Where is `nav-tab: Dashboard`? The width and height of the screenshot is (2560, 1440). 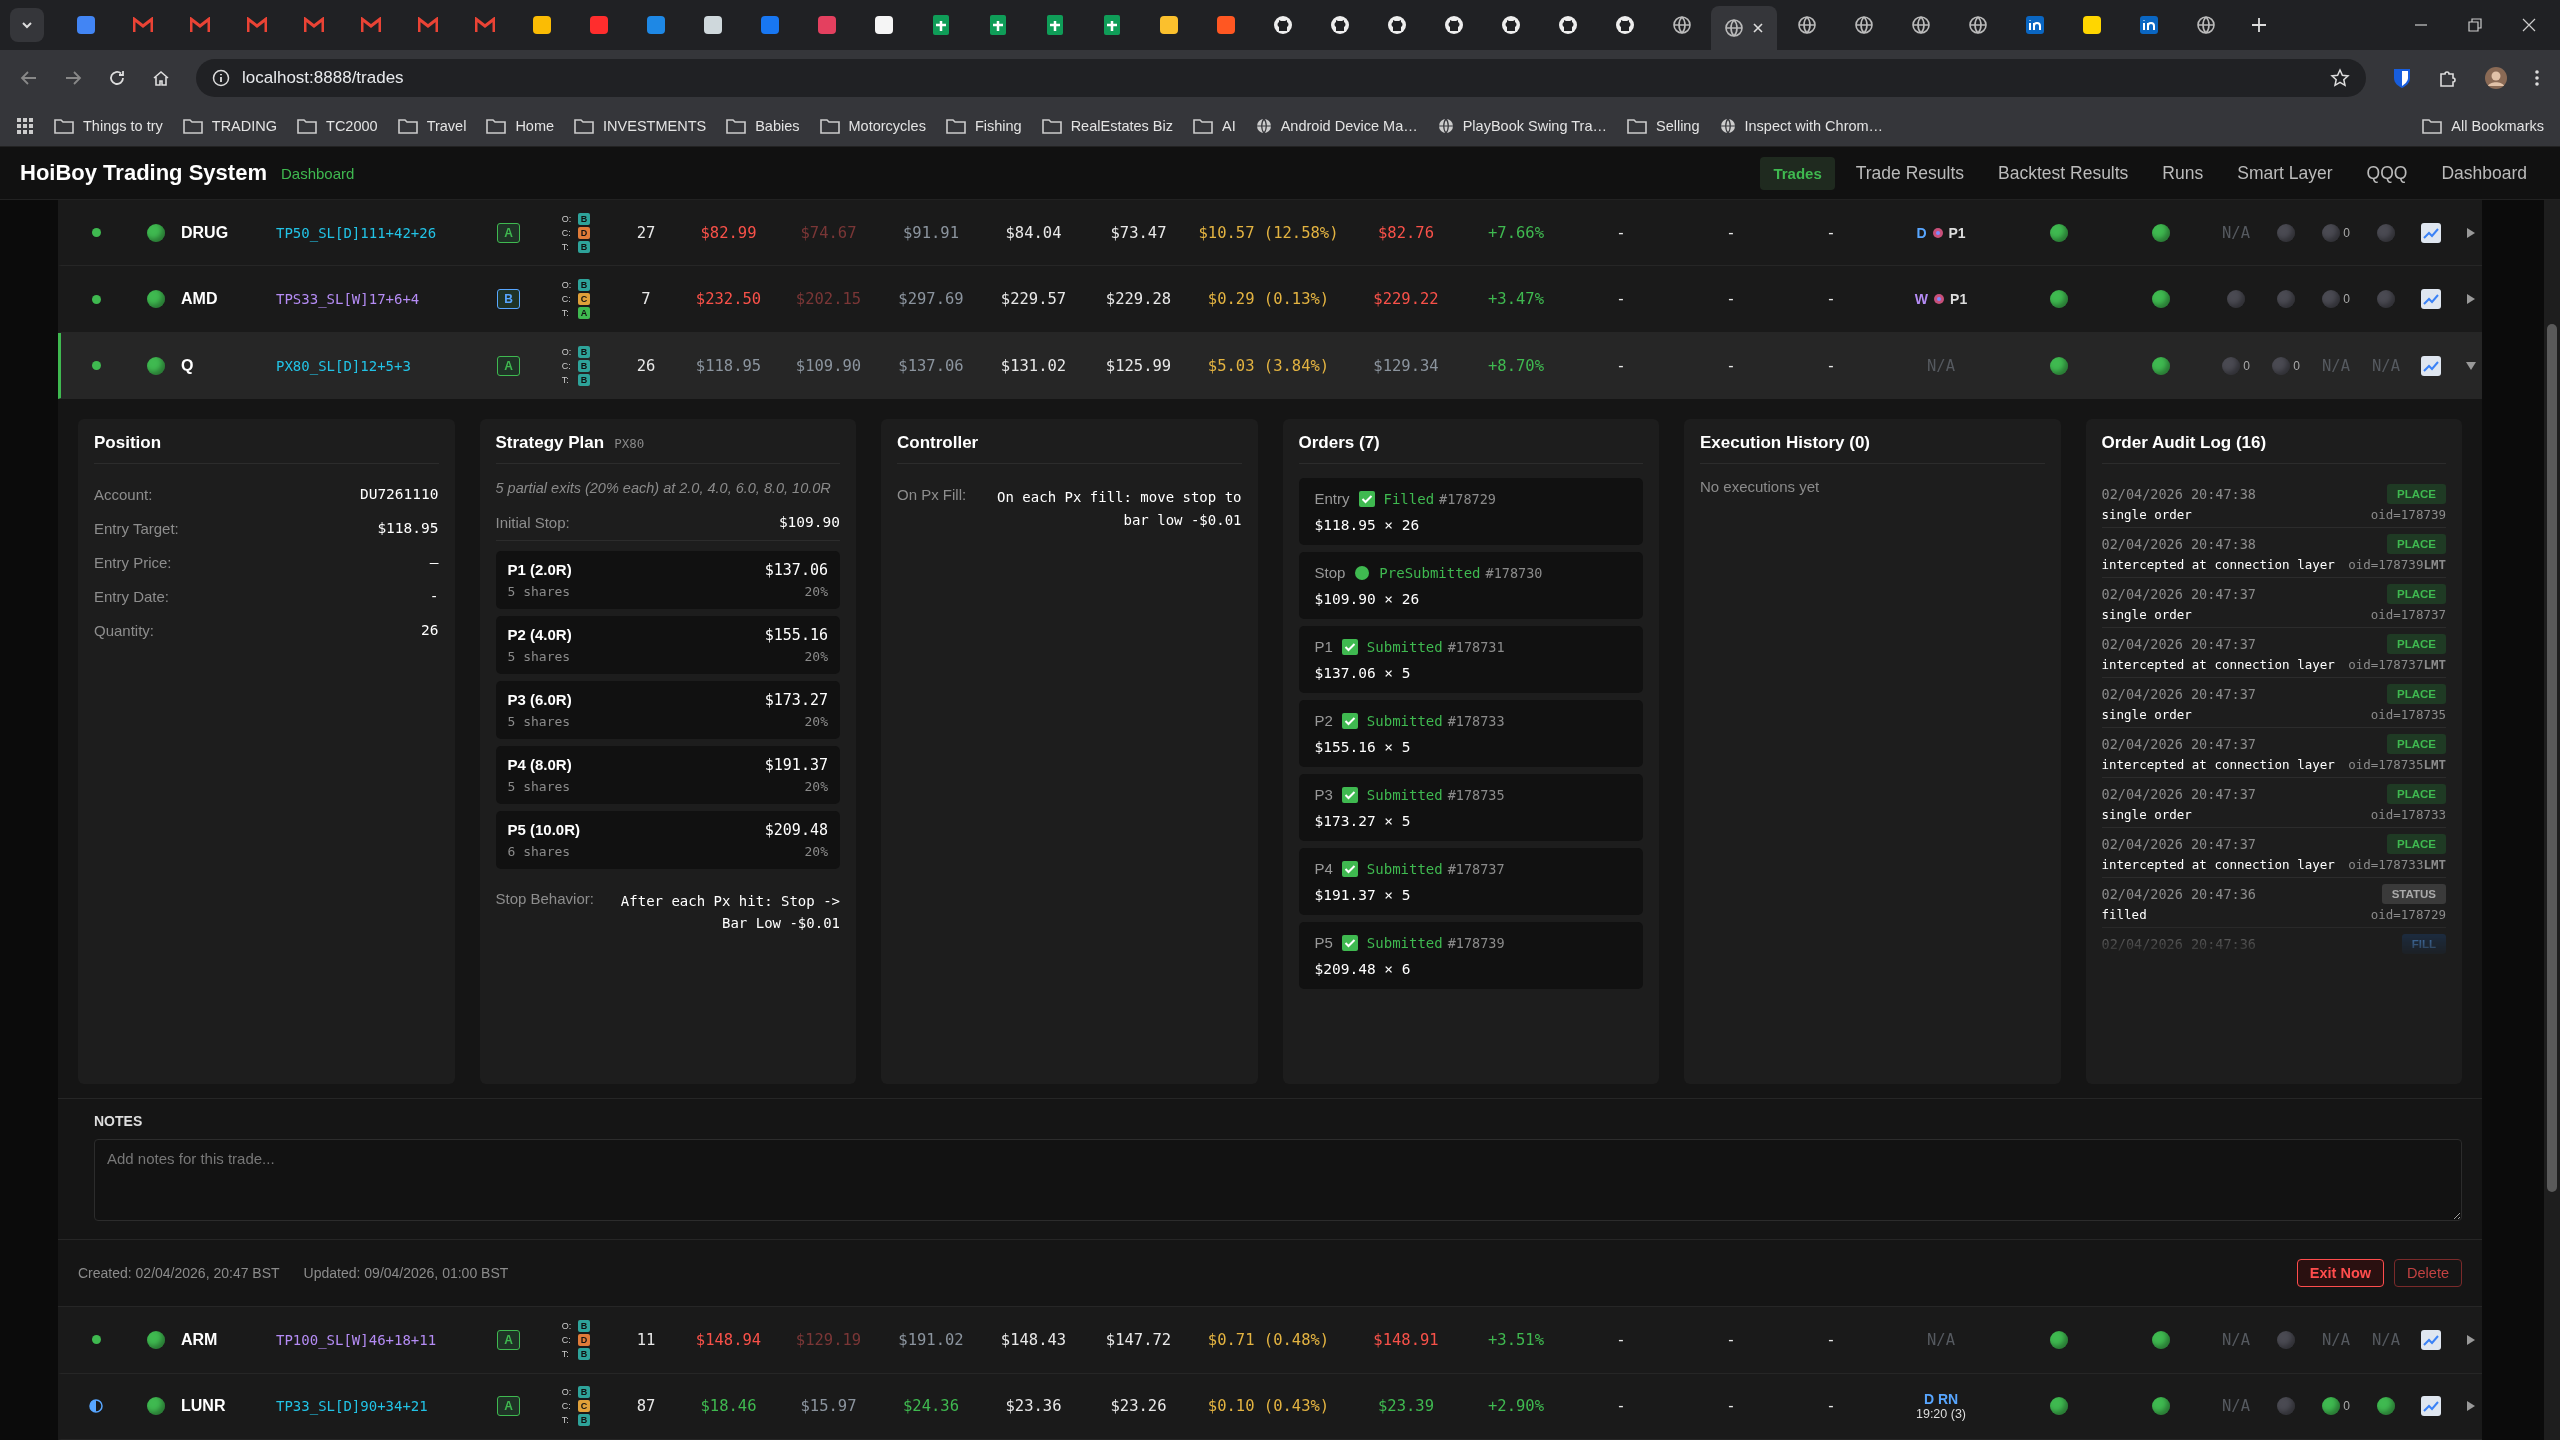 nav-tab: Dashboard is located at coordinates (2484, 173).